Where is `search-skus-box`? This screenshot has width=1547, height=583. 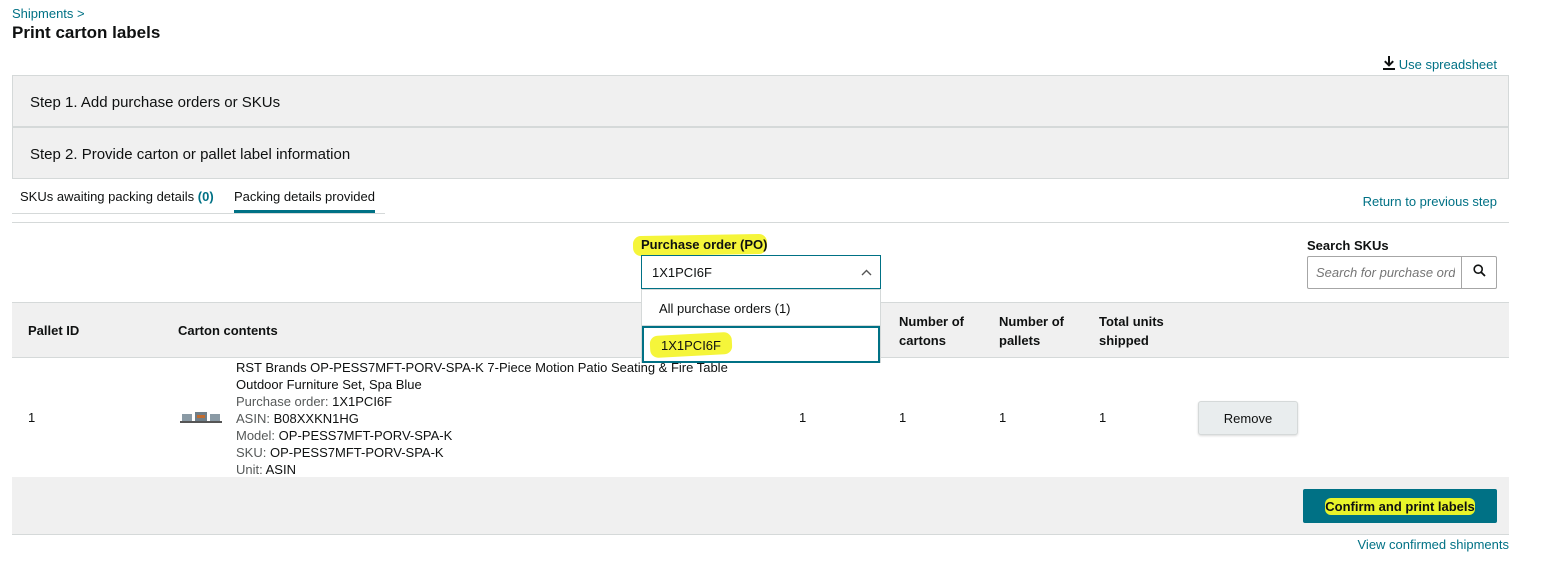
search-skus-box is located at coordinates (1402, 272).